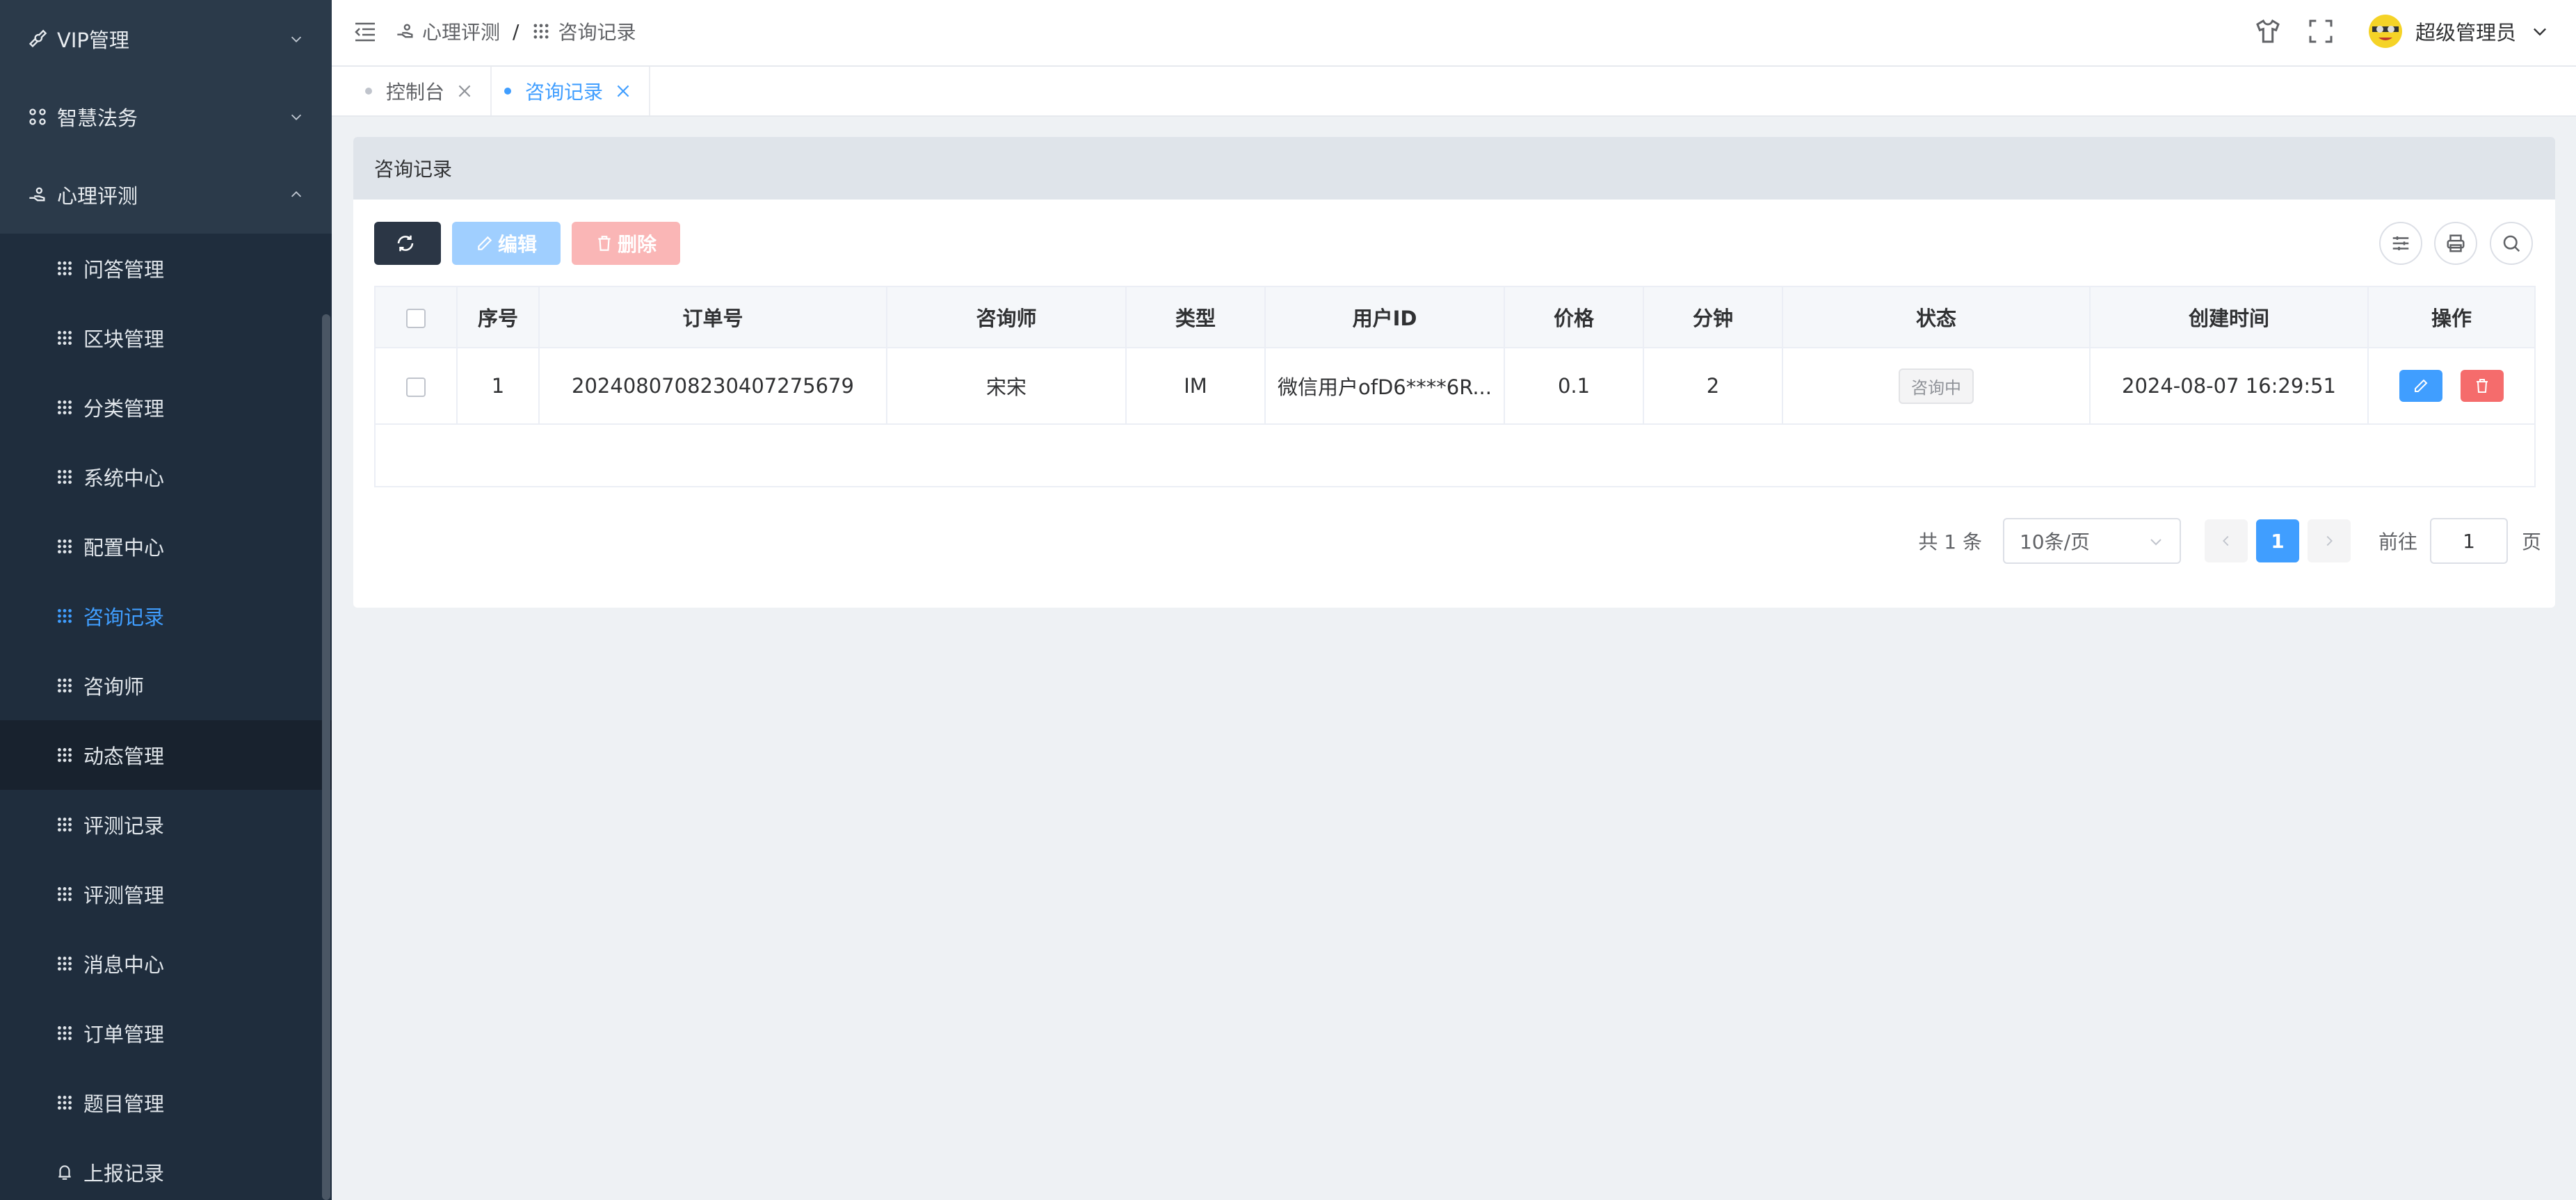 This screenshot has width=2576, height=1200. I want to click on sidebar-item-label: 问答管理, so click(124, 270).